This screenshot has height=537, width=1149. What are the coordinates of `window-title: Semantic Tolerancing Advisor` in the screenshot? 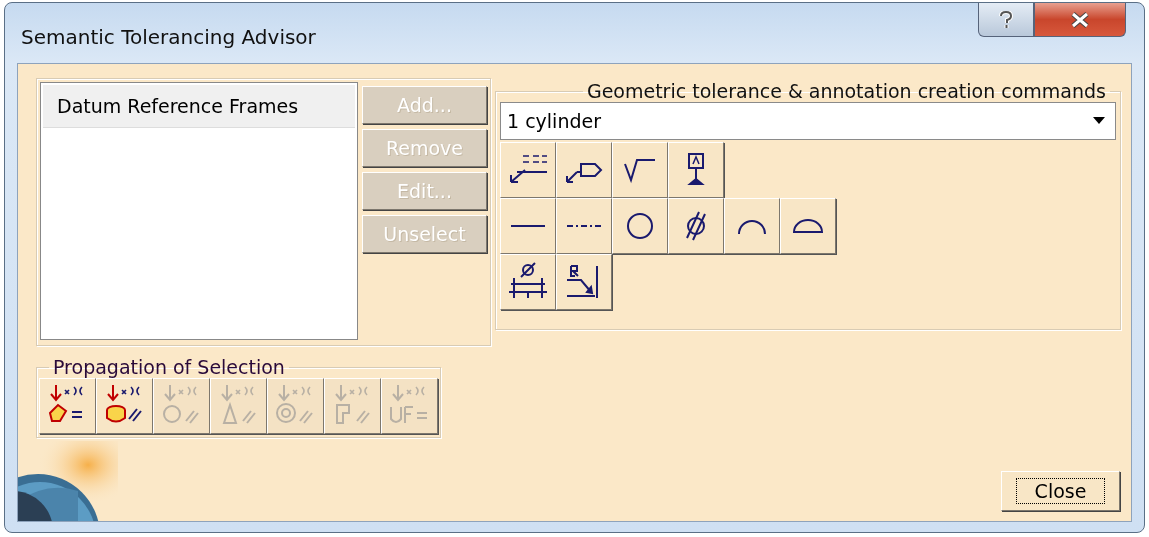 It's located at (168, 37).